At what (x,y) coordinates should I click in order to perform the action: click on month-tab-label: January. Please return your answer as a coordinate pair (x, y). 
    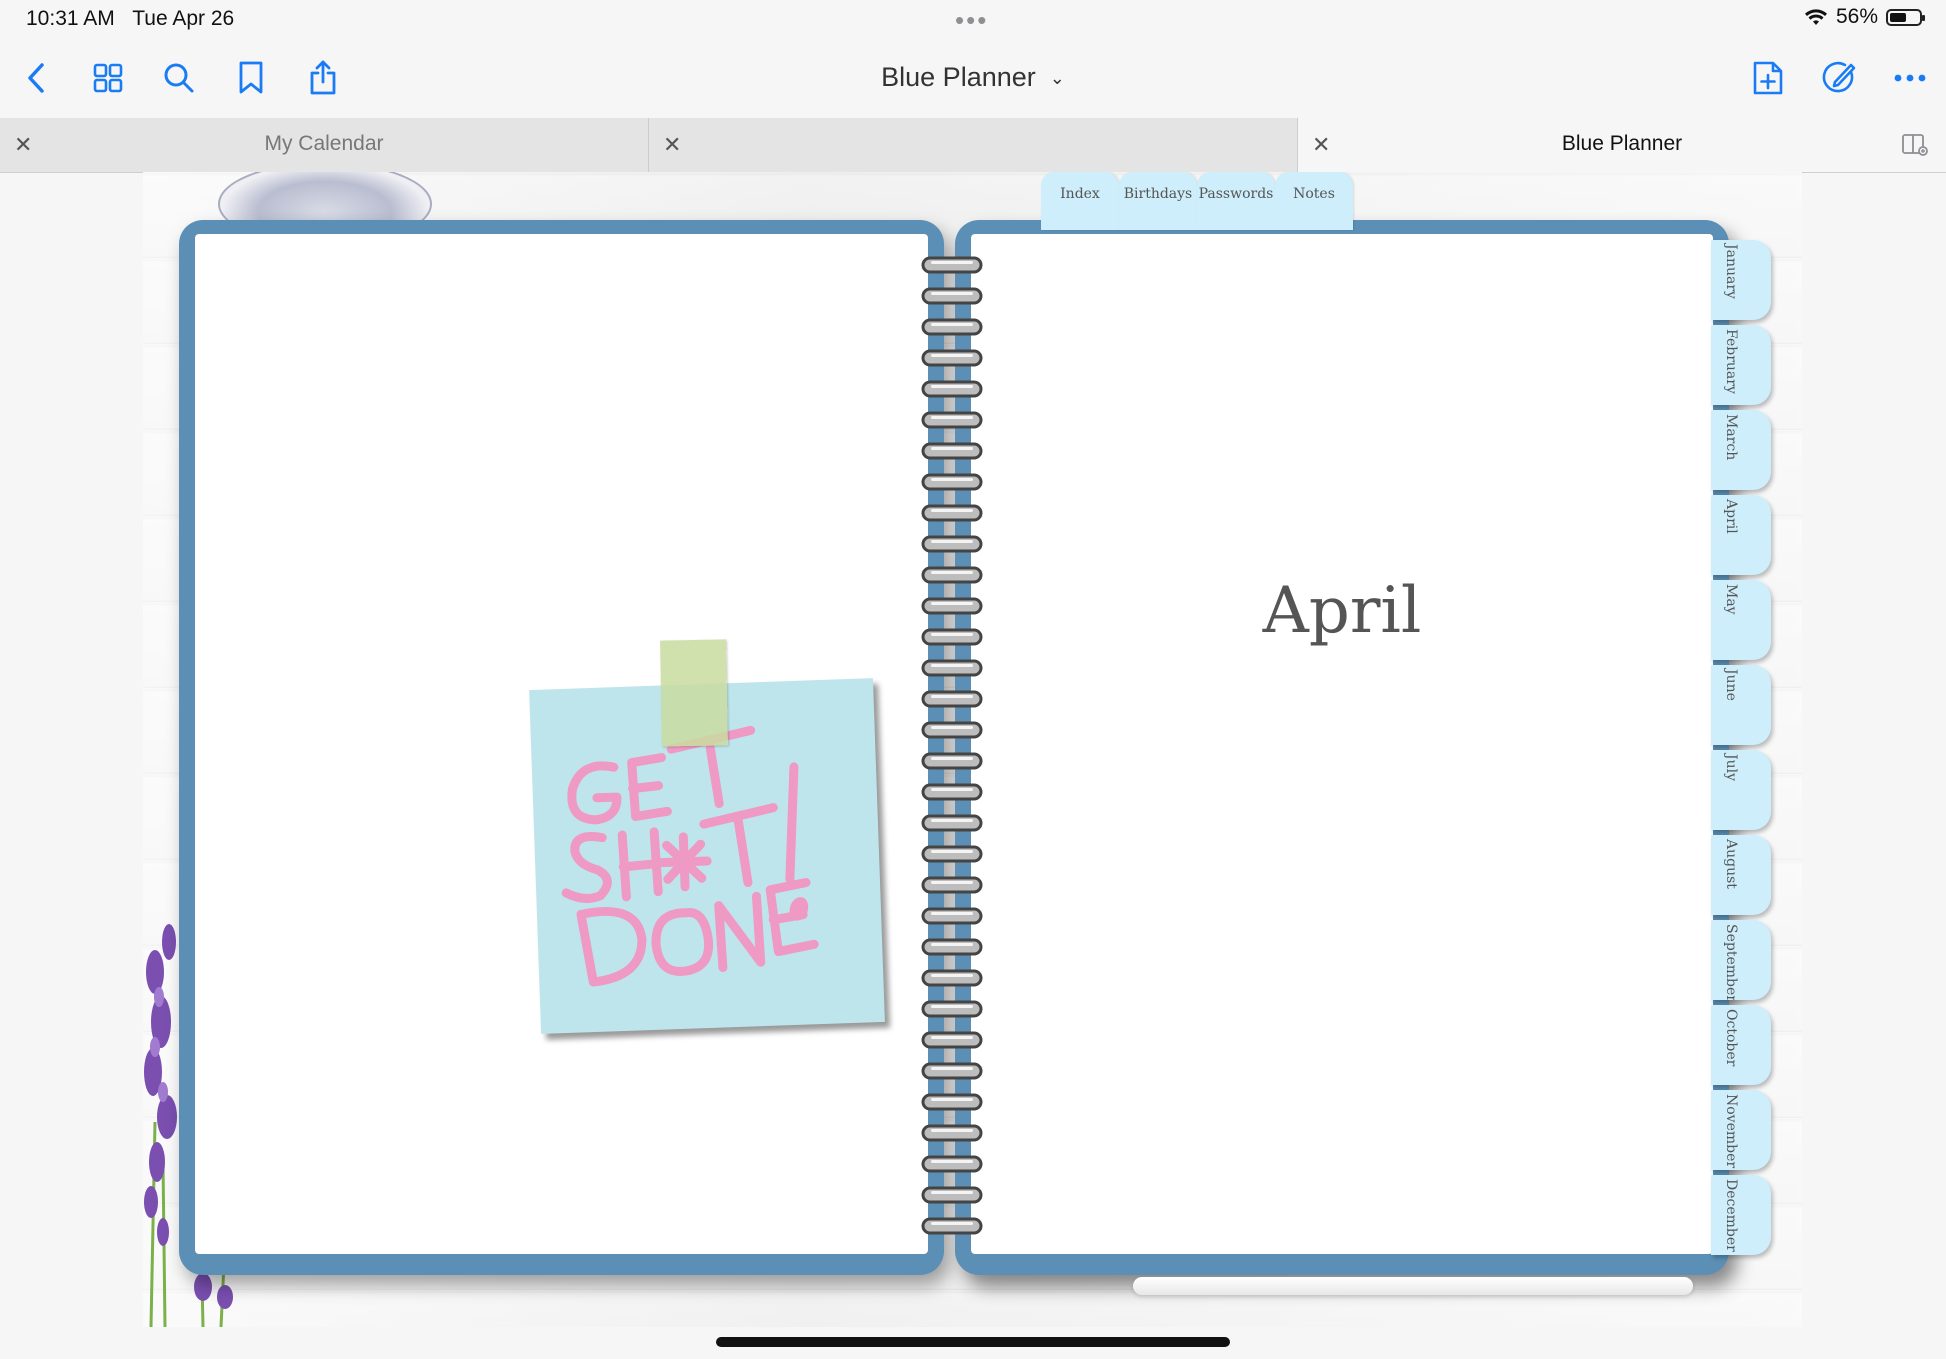
    Looking at the image, I should click on (1731, 271).